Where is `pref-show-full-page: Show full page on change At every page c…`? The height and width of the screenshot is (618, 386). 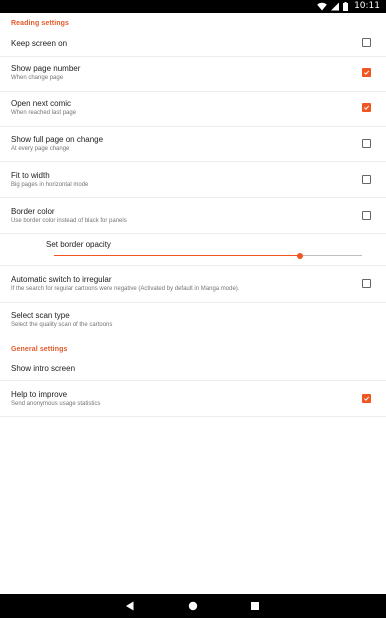
pref-show-full-page: Show full page on change At every page c… is located at coordinates (193, 144).